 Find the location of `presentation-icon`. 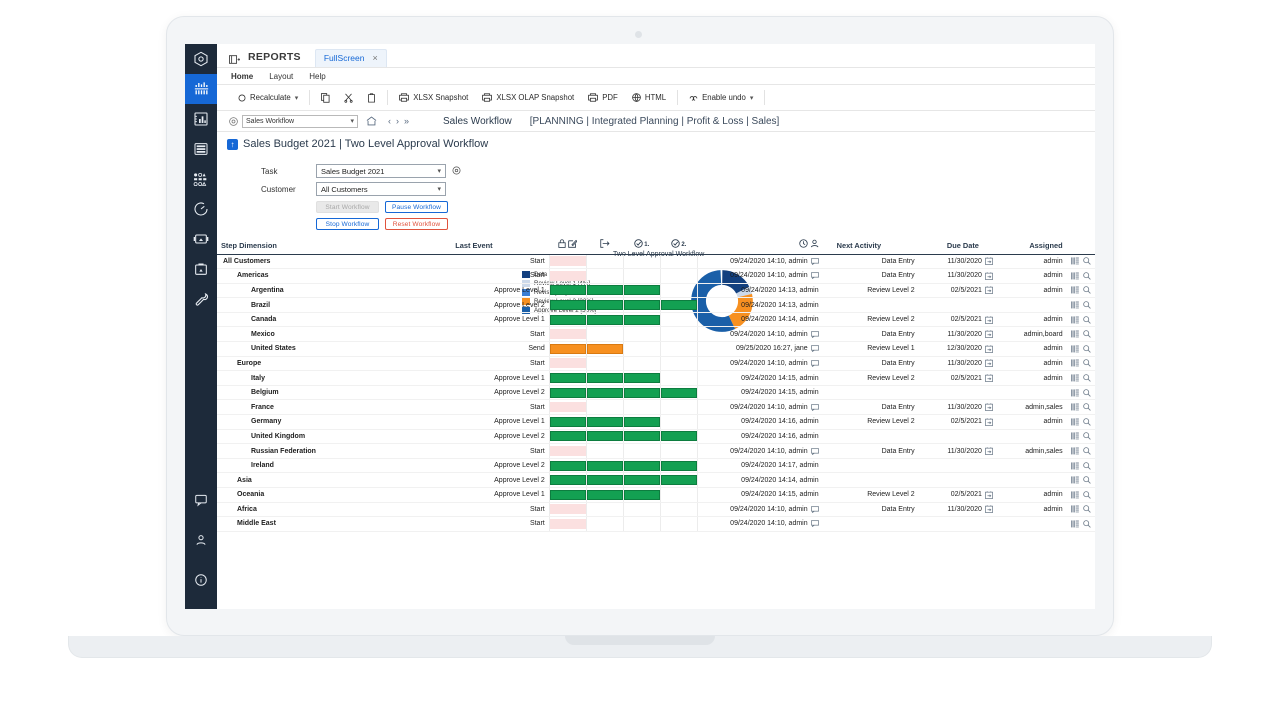

presentation-icon is located at coordinates (201, 239).